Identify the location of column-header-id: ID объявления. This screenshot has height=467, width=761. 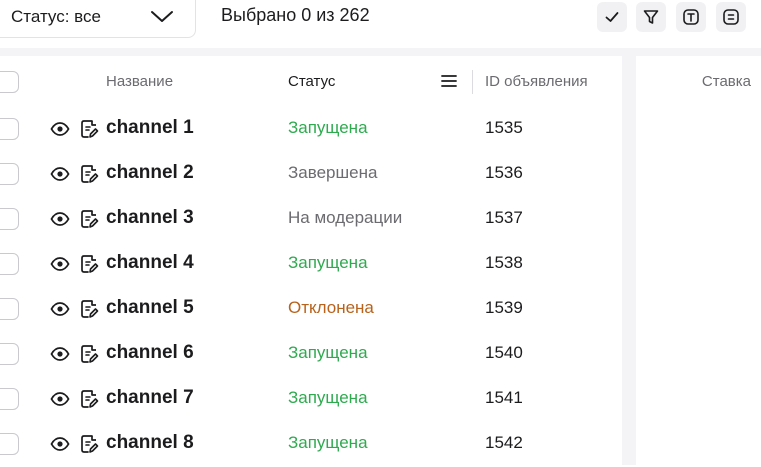
(536, 81).